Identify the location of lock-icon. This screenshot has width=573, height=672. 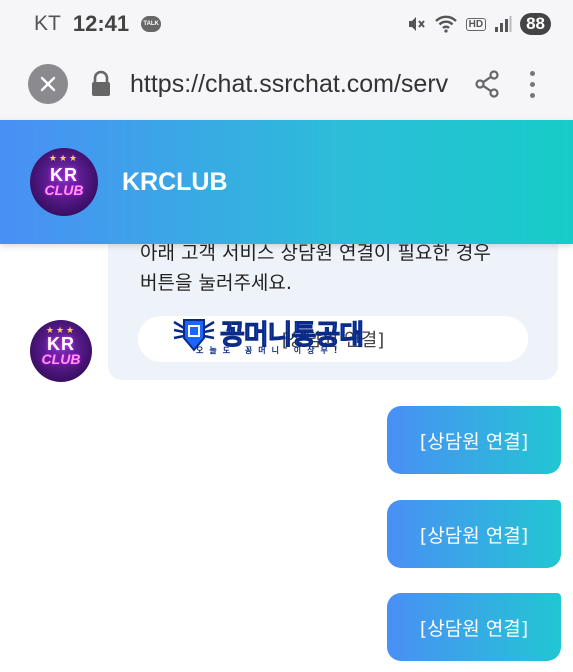
(101, 84).